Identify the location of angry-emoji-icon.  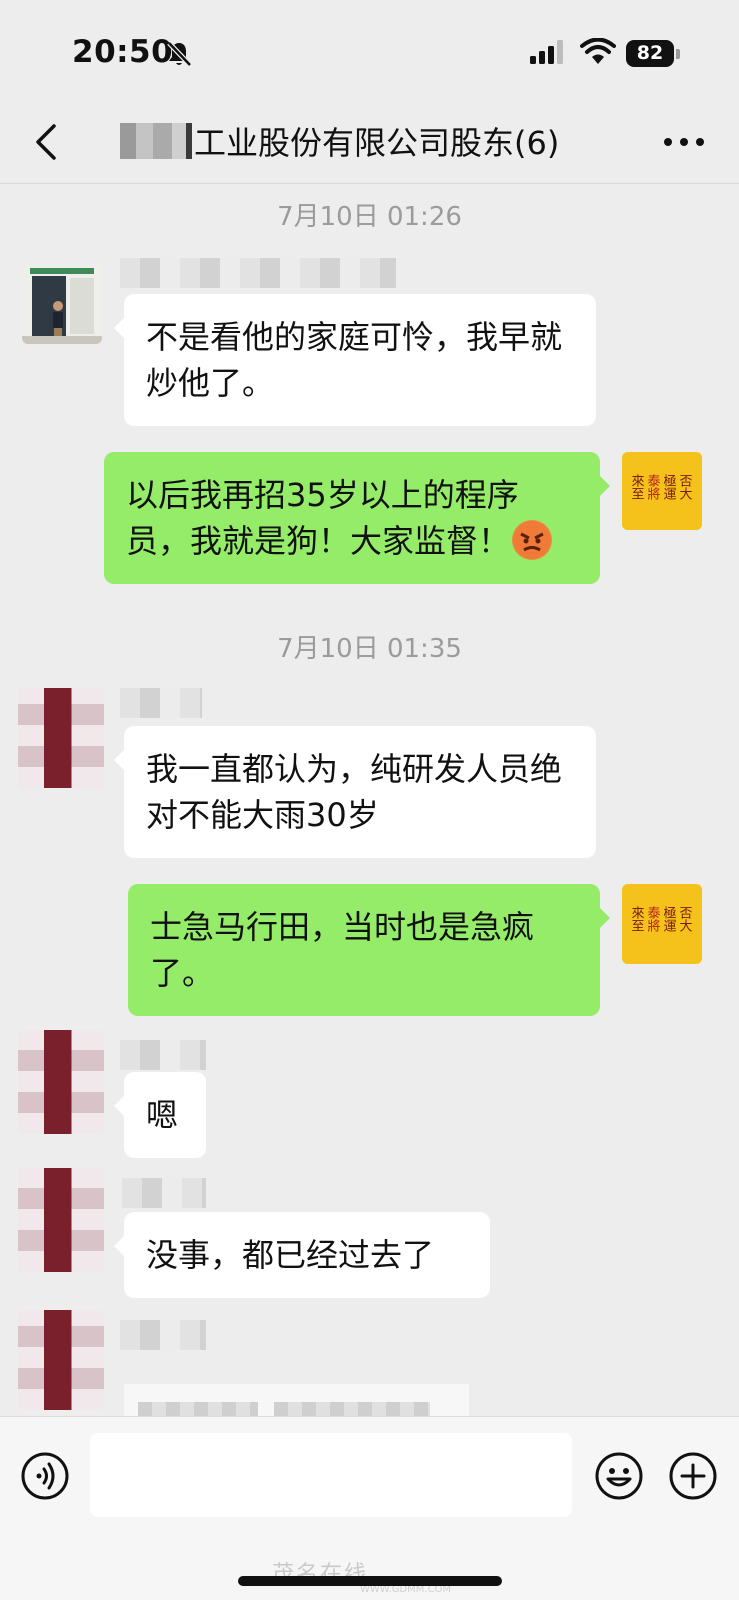
(532, 540).